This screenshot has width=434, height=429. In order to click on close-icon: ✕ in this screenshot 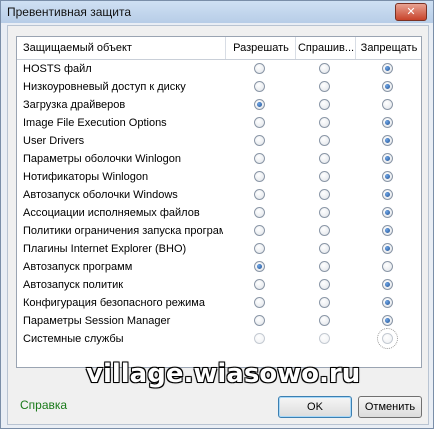, I will do `click(411, 12)`.